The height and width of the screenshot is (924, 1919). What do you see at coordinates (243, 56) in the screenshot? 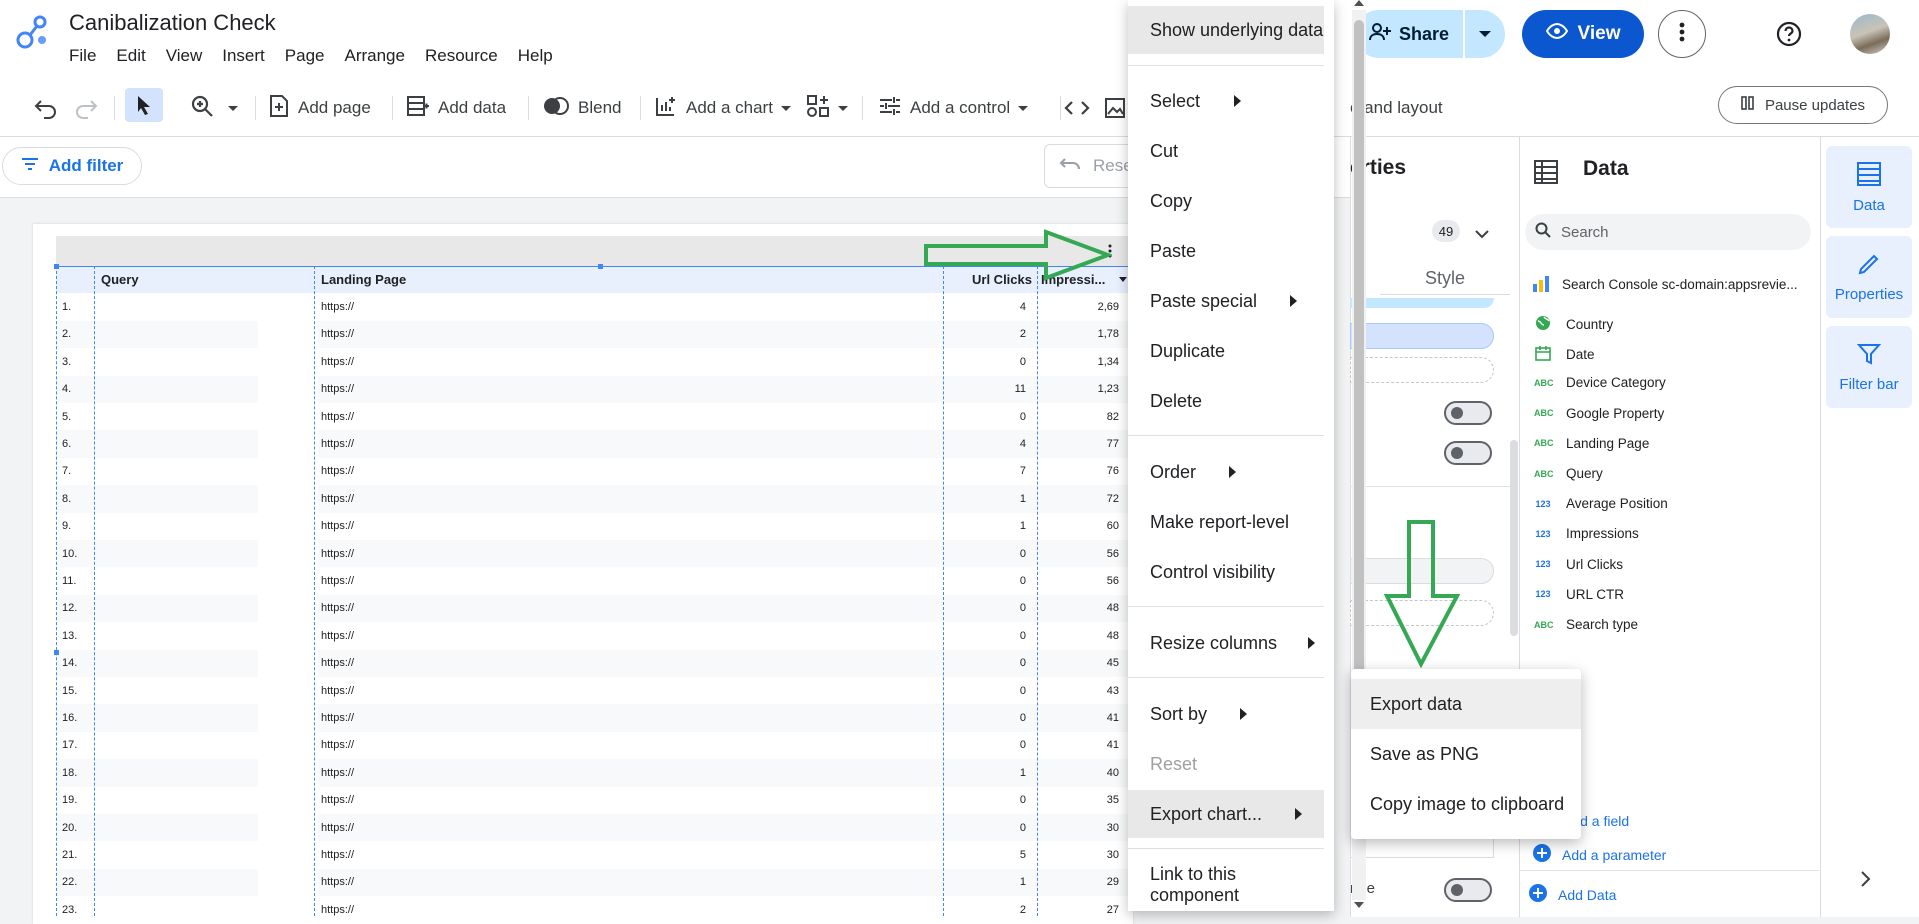
I see `menu-insert: Insert` at bounding box center [243, 56].